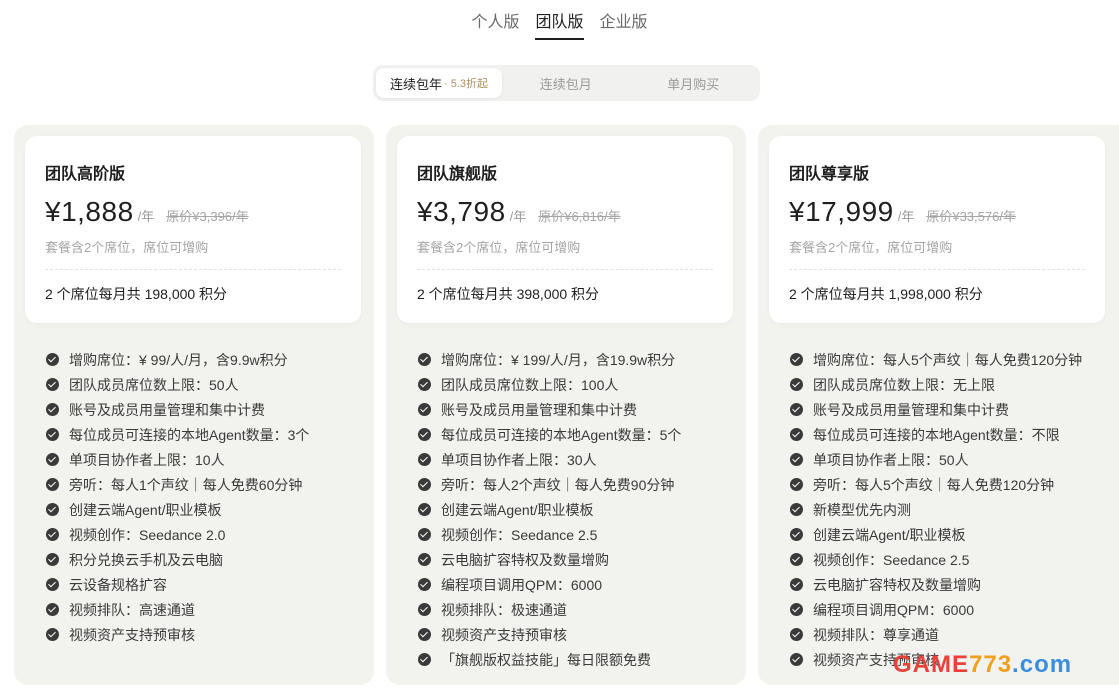 The height and width of the screenshot is (693, 1119). I want to click on billing-option-yearly-auto: 连续包年 · 5.3折起, so click(439, 83).